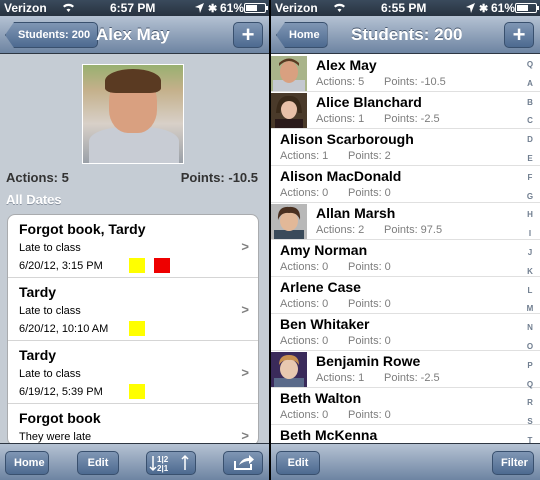 Image resolution: width=540 pixels, height=480 pixels. I want to click on clock: 6:57 PM, so click(133, 8).